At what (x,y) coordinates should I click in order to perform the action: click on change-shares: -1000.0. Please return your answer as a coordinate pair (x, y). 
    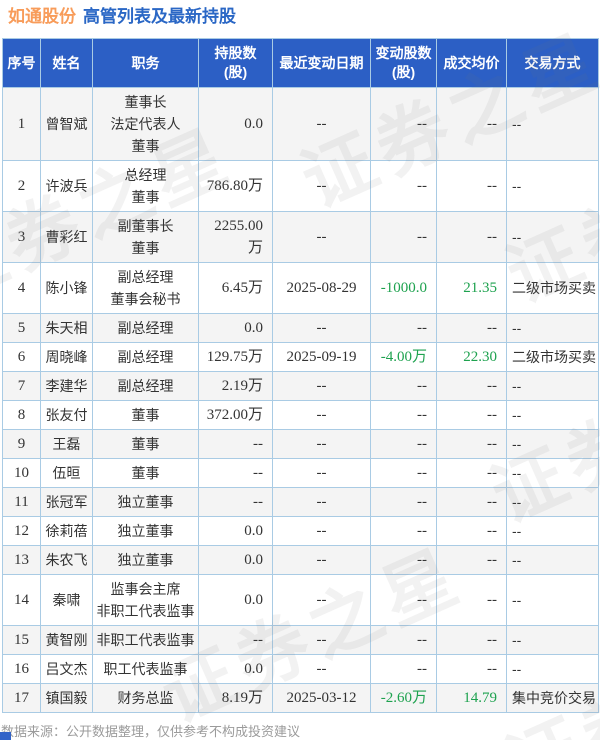
    Looking at the image, I should click on (403, 288).